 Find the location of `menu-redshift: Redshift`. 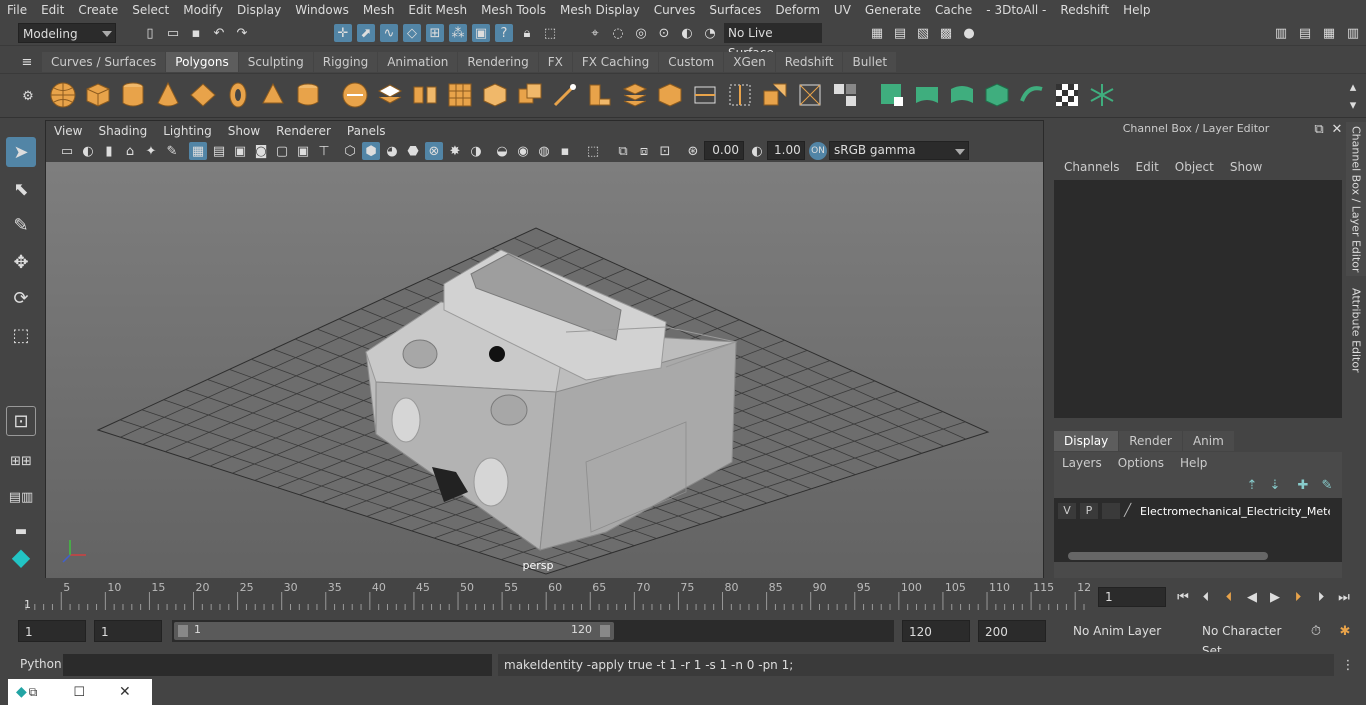

menu-redshift: Redshift is located at coordinates (1084, 10).